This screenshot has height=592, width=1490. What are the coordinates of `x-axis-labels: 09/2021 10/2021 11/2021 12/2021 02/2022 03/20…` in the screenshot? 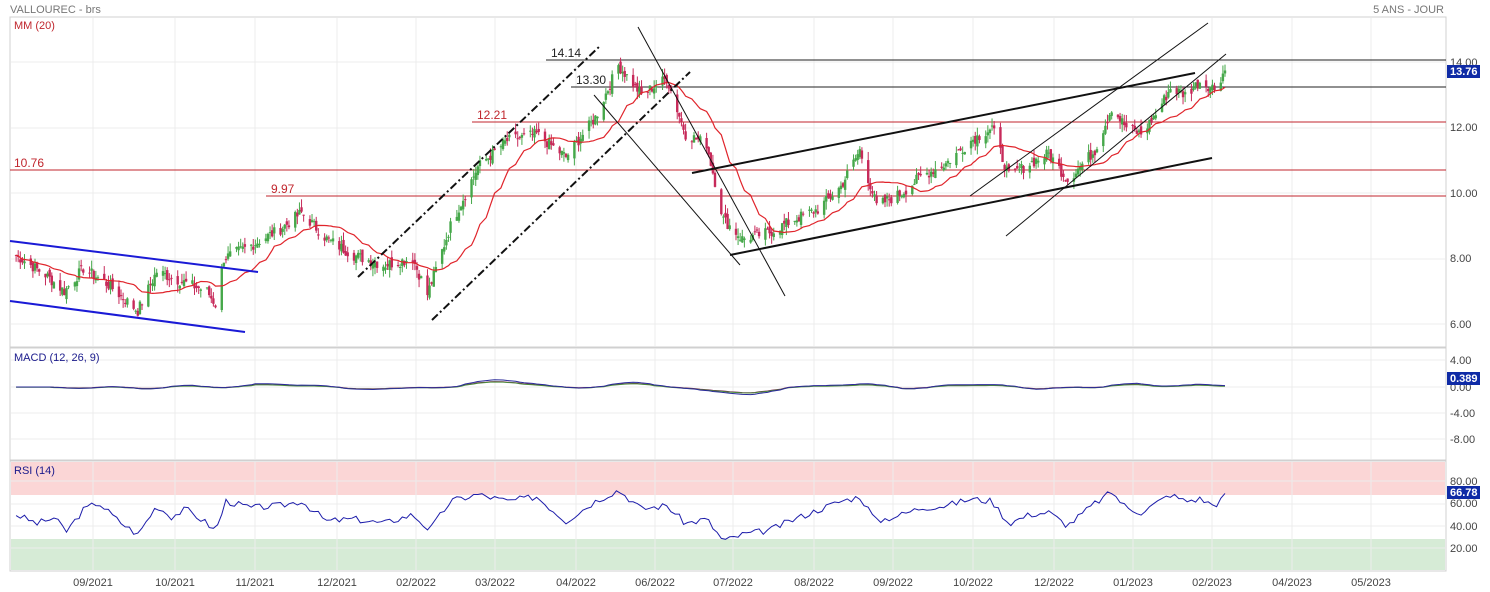 It's located at (732, 583).